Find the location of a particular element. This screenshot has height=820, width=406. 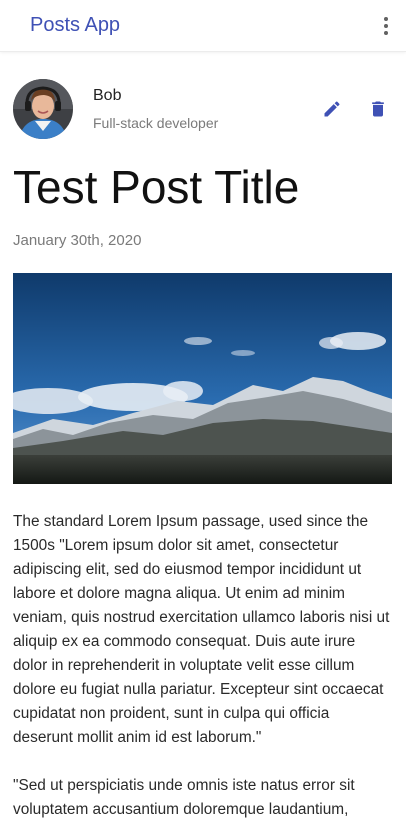

author-name: Bob is located at coordinates (155, 96).